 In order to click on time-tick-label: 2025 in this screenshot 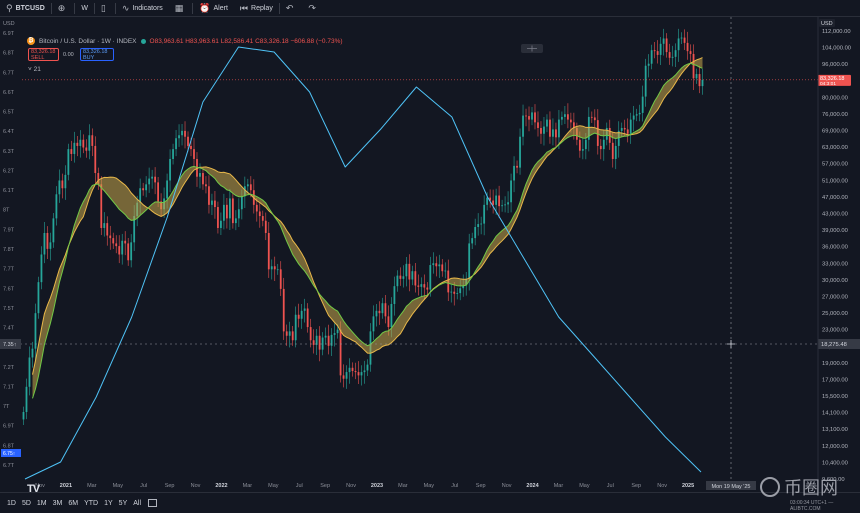, I will do `click(688, 486)`.